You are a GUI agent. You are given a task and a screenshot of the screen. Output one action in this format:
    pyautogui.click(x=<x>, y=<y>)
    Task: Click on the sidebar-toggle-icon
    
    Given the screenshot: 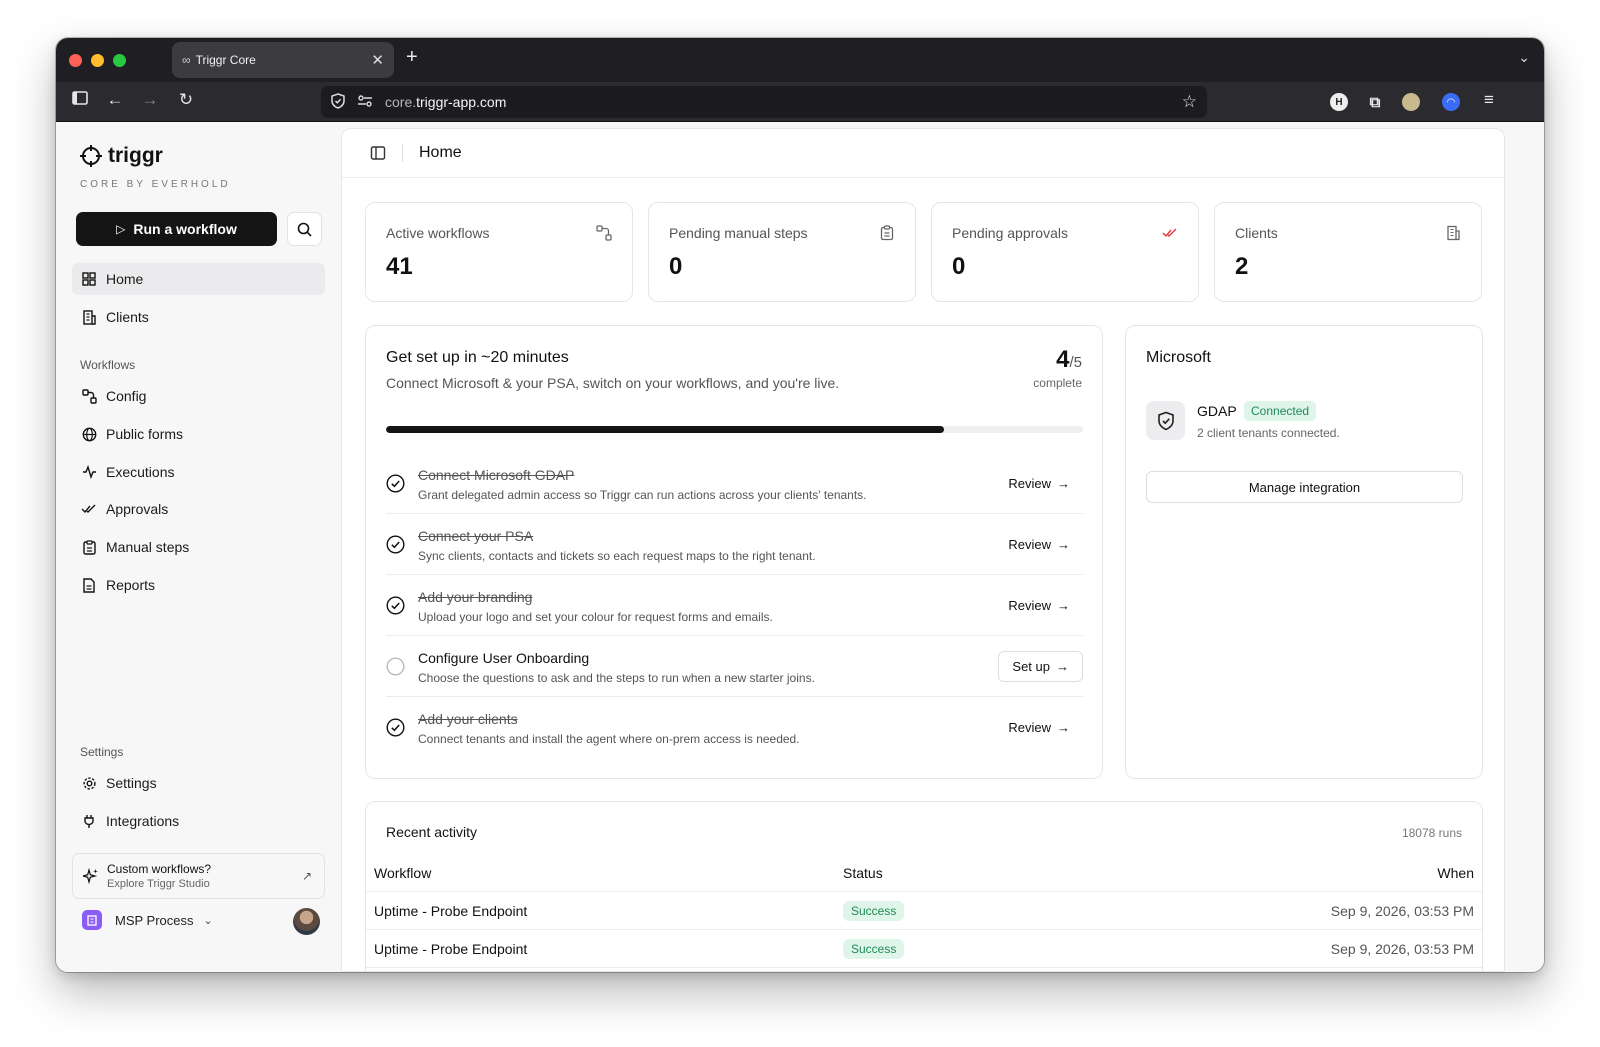 What is the action you would take?
    pyautogui.click(x=80, y=100)
    